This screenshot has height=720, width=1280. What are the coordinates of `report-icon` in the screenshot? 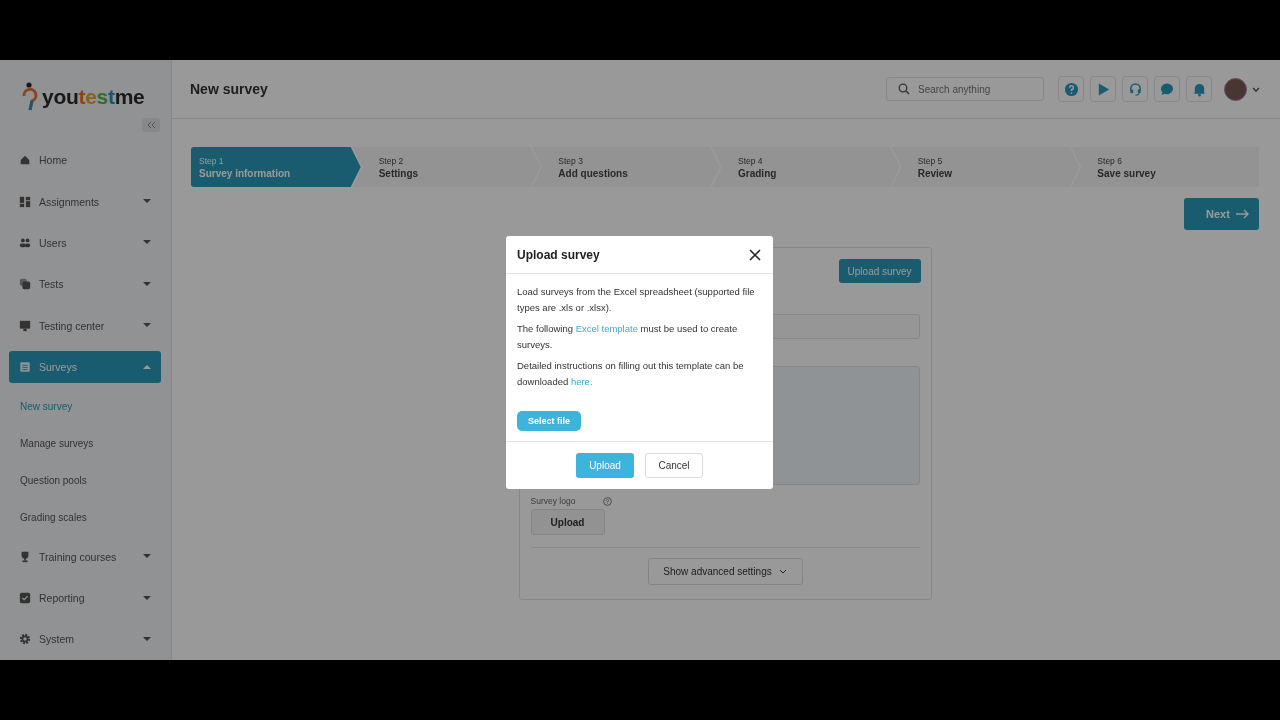 It's located at (25, 598).